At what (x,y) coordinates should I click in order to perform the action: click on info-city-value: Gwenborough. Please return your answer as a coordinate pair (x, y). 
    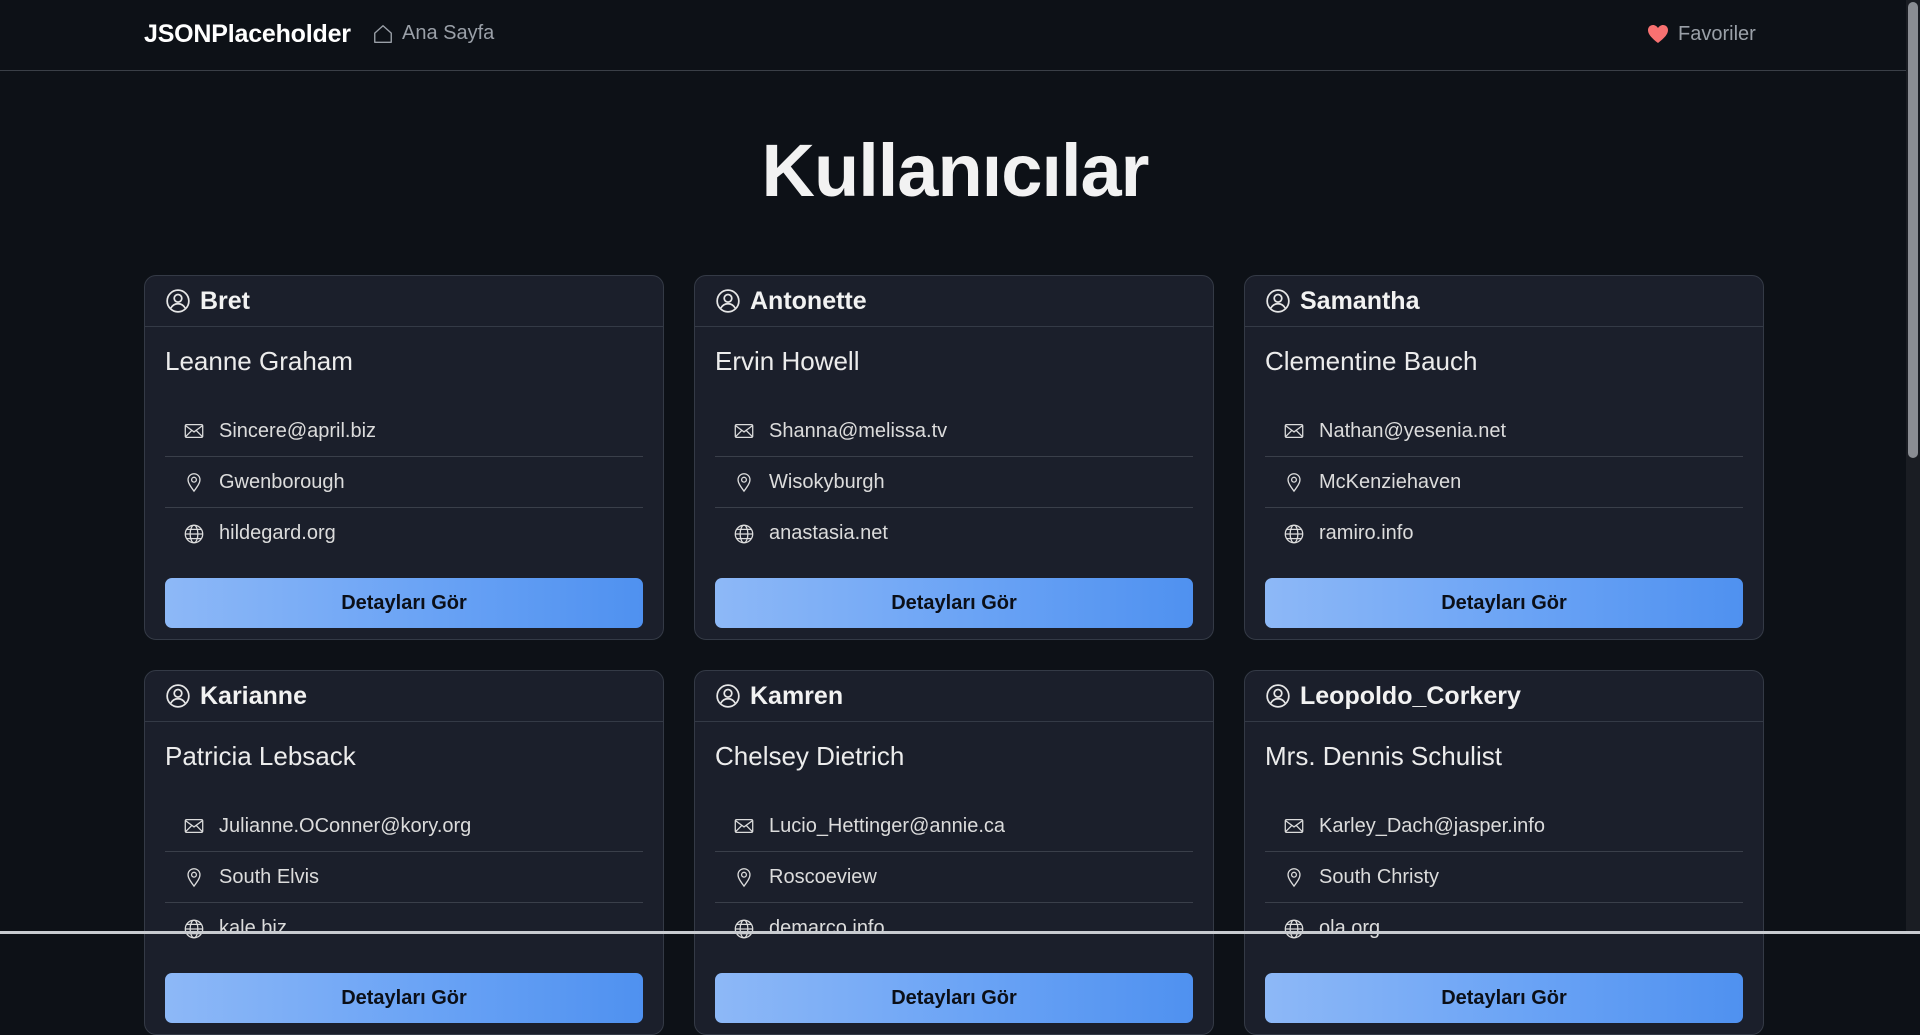
    Looking at the image, I should click on (282, 481).